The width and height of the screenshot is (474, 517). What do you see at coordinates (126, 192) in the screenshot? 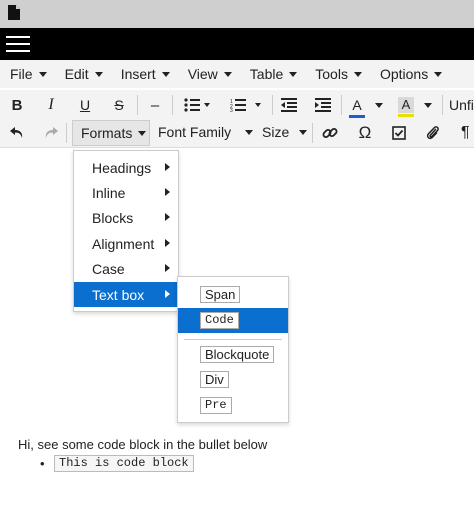
I see `formats-item-inline: Inline` at bounding box center [126, 192].